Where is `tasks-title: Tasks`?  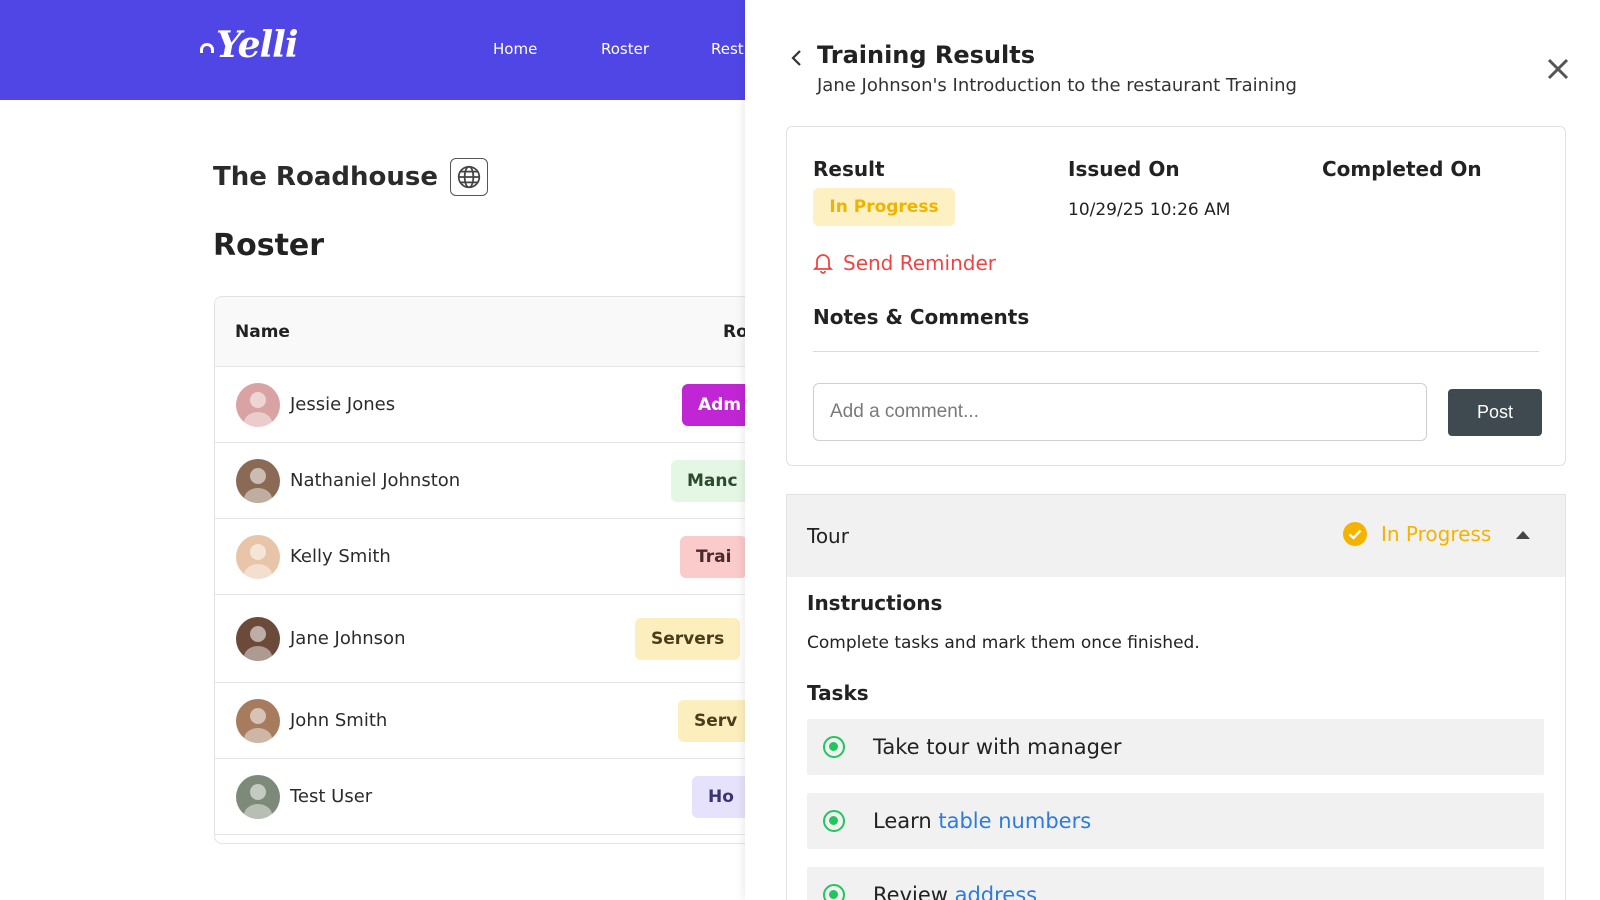 tasks-title: Tasks is located at coordinates (838, 693).